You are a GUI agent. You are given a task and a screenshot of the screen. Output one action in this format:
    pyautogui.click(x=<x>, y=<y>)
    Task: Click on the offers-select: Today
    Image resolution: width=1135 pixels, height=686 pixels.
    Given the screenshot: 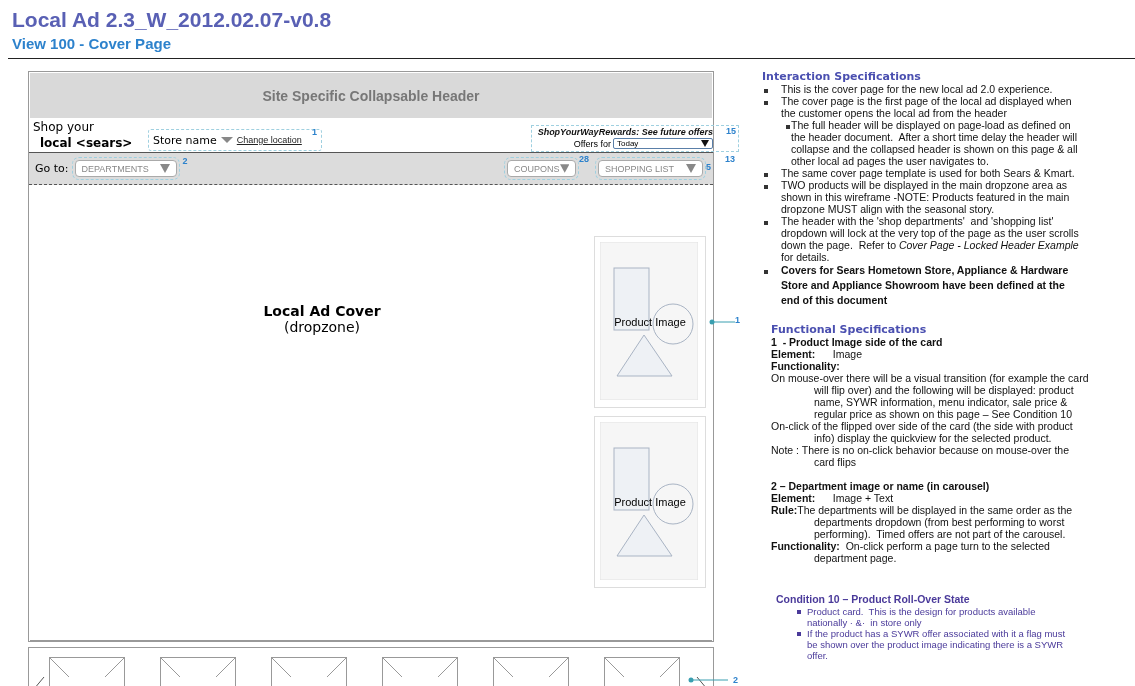 What is the action you would take?
    pyautogui.click(x=663, y=143)
    